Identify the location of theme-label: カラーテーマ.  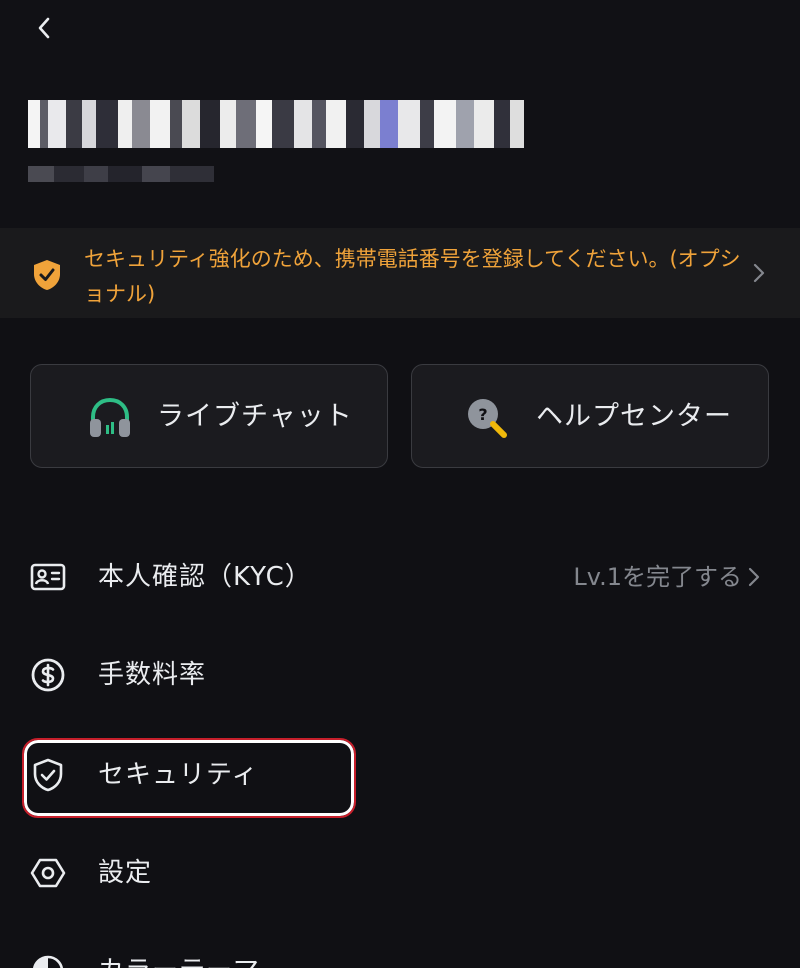
(179, 959).